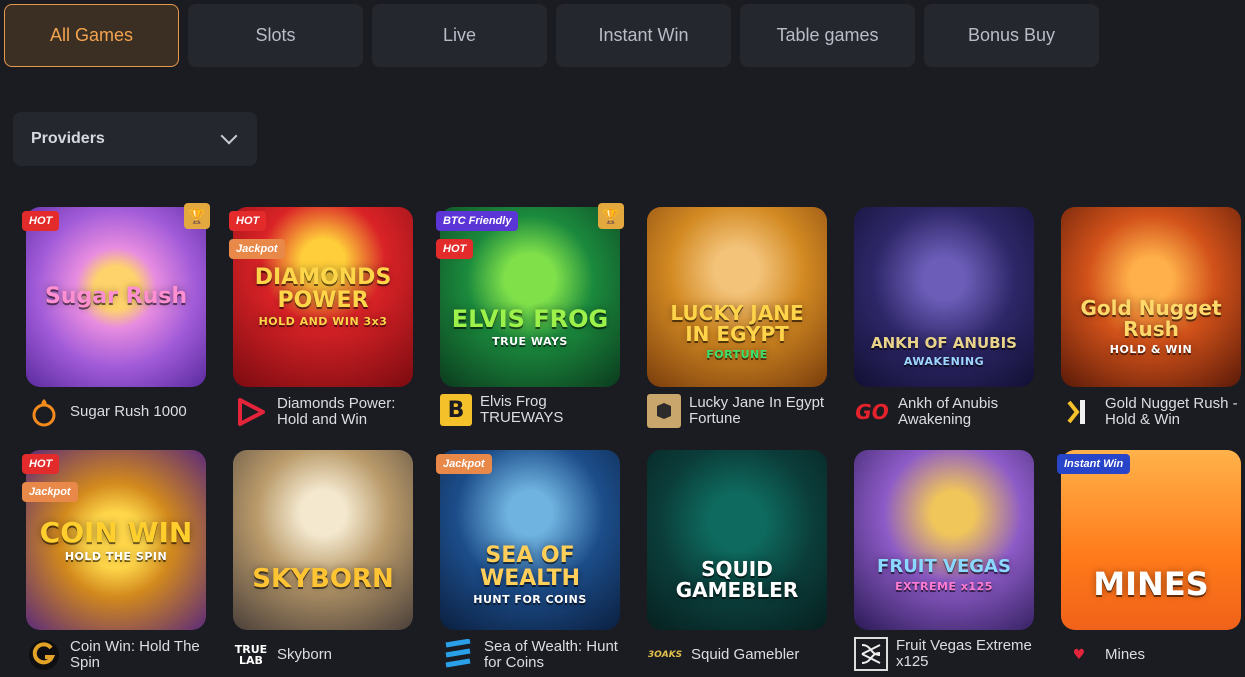  I want to click on game-thumbnail: SQUID GAMEBLER, so click(737, 540).